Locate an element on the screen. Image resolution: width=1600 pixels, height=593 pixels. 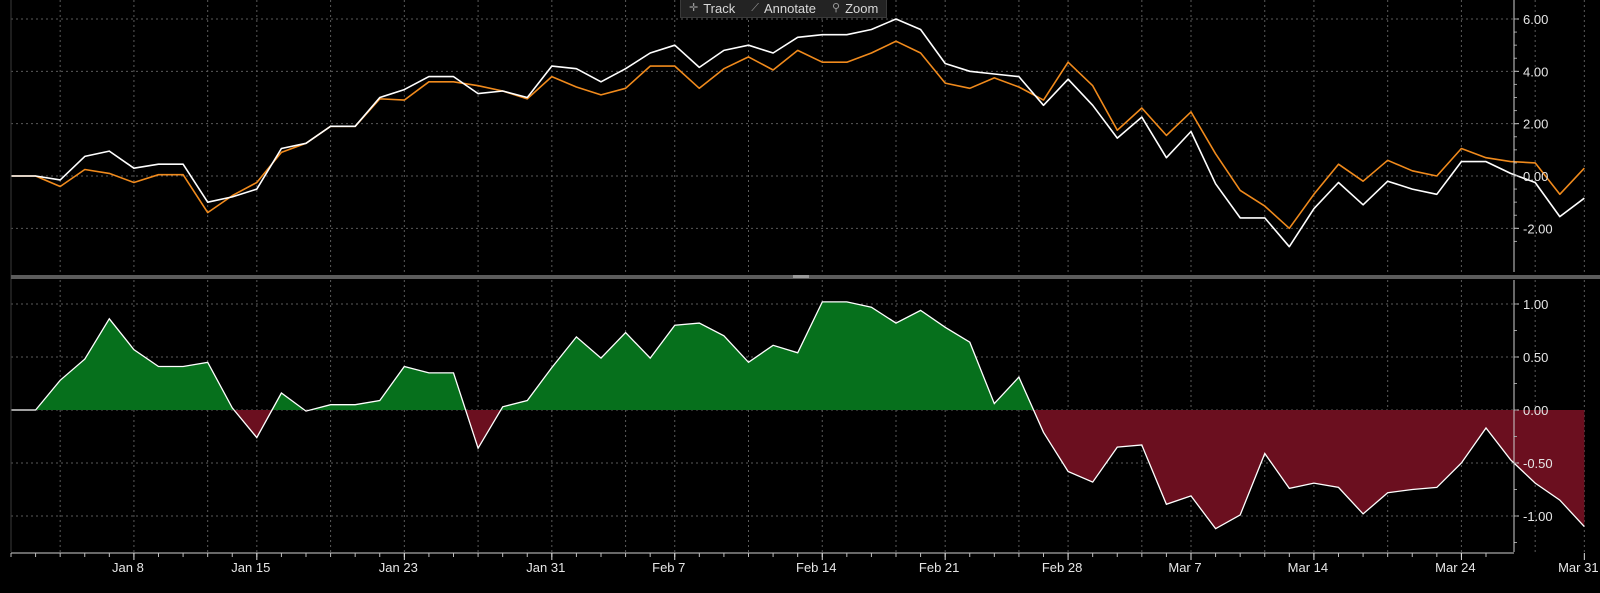
x-tick-label: Mar 14 is located at coordinates (1308, 567).